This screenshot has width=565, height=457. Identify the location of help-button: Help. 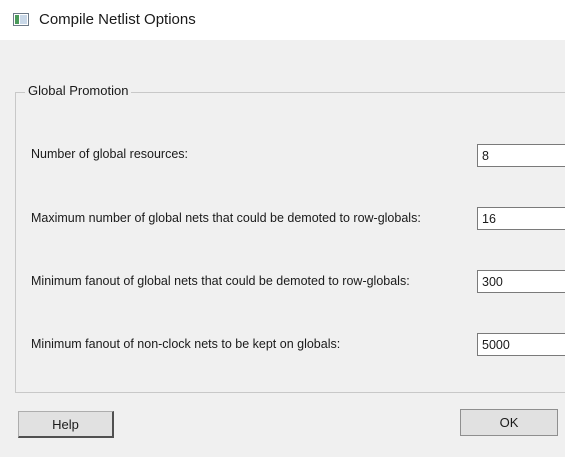
(66, 424).